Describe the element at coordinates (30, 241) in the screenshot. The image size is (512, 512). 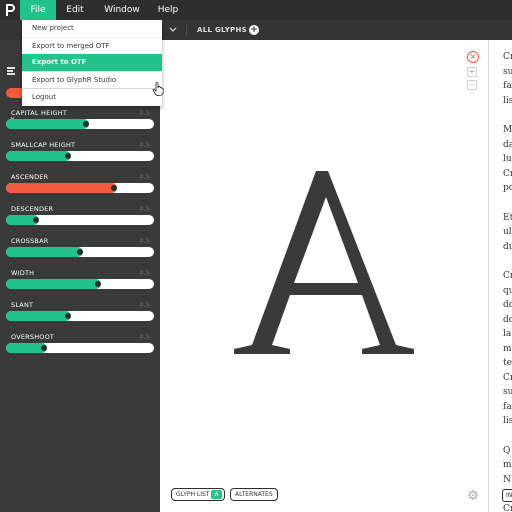
I see `slider-label: CROSSBAR` at that location.